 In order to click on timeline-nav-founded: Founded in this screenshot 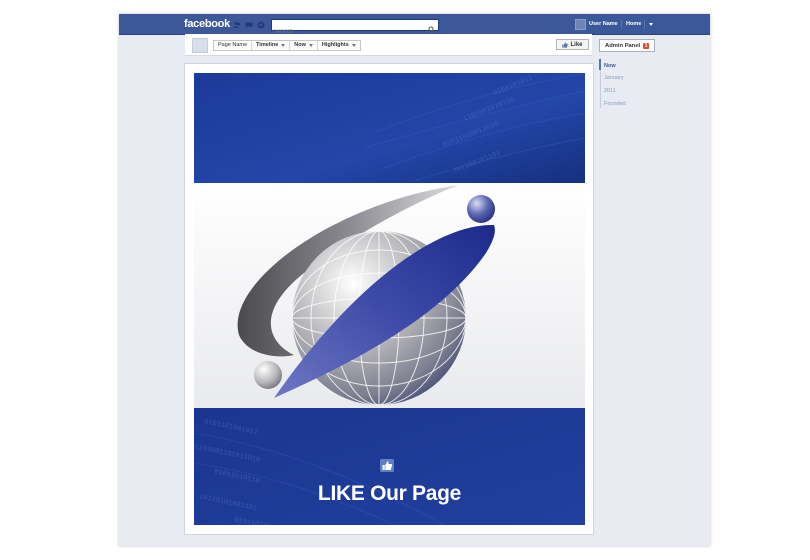, I will do `click(615, 104)`.